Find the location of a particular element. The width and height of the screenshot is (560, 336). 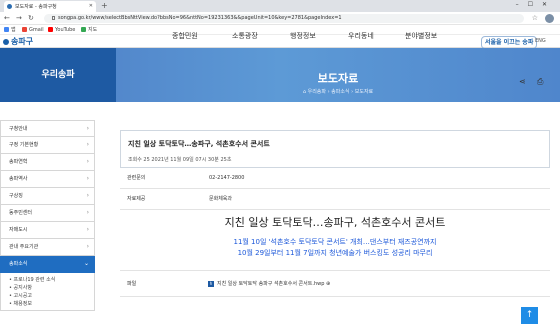

logo-icon is located at coordinates (6, 42).